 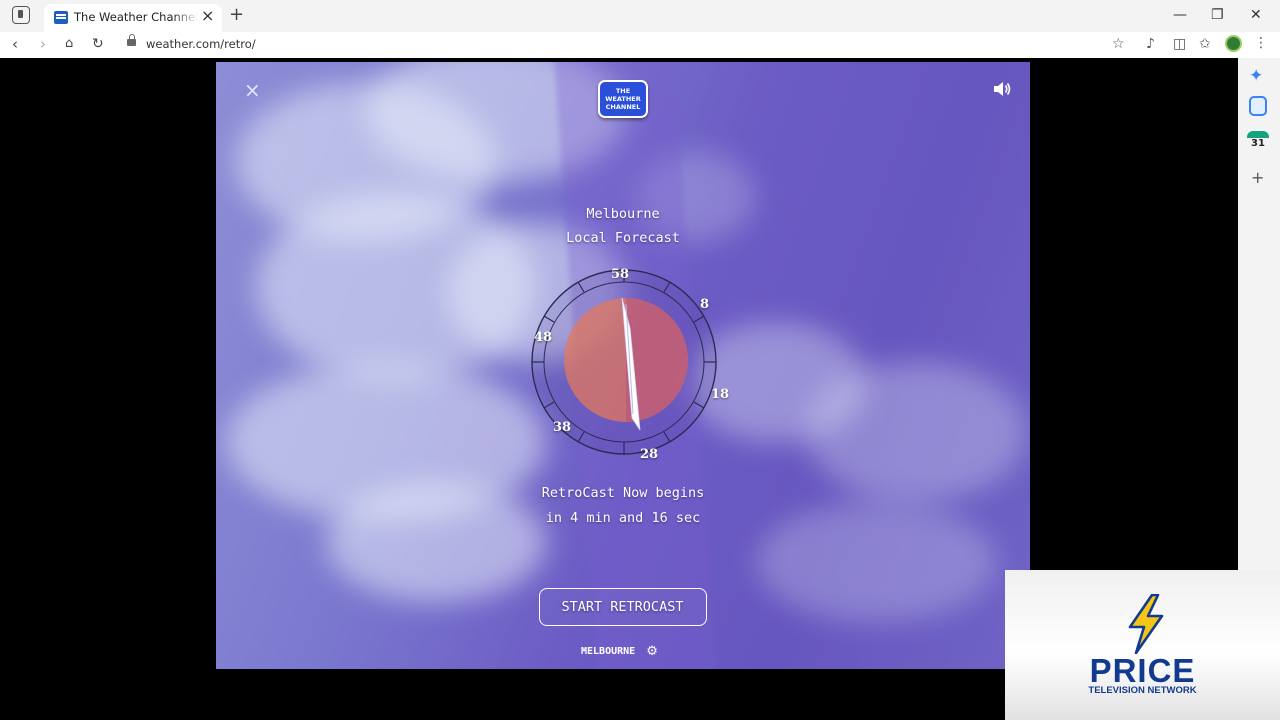 I want to click on gear-icon: ⚙, so click(x=652, y=651).